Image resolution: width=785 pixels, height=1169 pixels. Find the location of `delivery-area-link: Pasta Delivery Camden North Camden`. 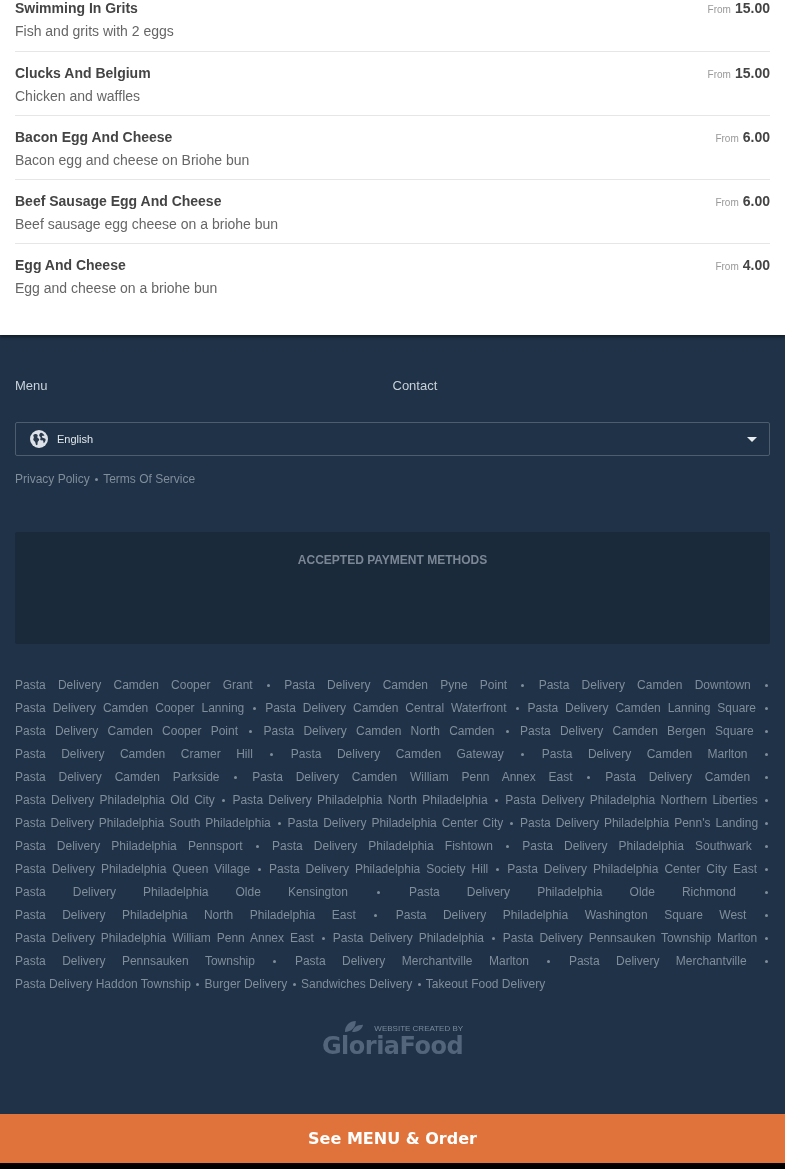

delivery-area-link: Pasta Delivery Camden North Camden is located at coordinates (379, 731).